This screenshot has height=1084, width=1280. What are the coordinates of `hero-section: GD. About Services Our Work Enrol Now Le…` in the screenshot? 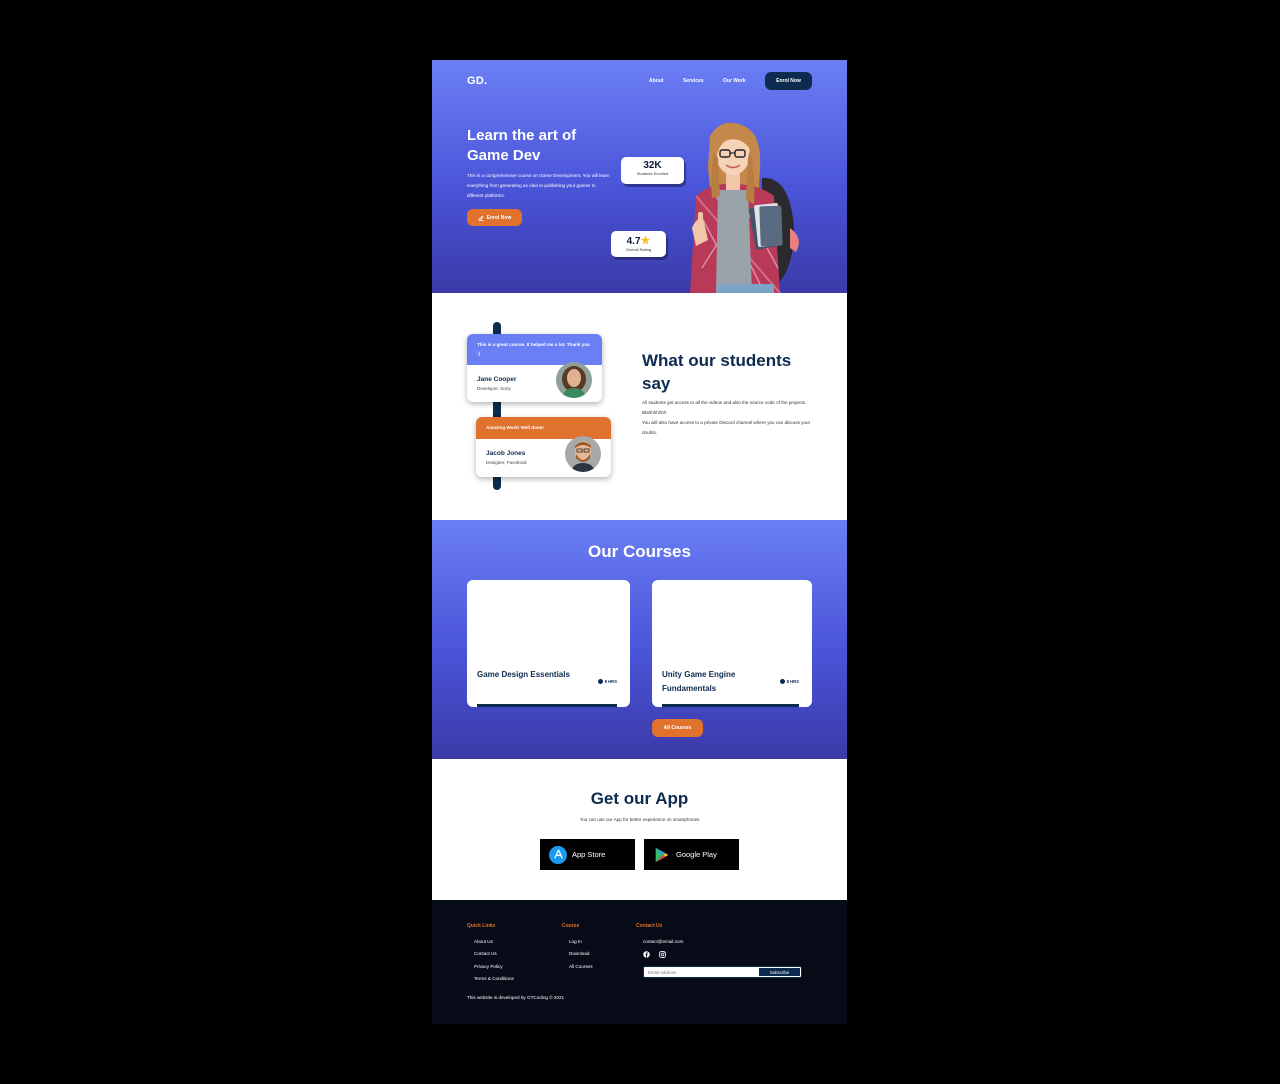 It's located at (639, 176).